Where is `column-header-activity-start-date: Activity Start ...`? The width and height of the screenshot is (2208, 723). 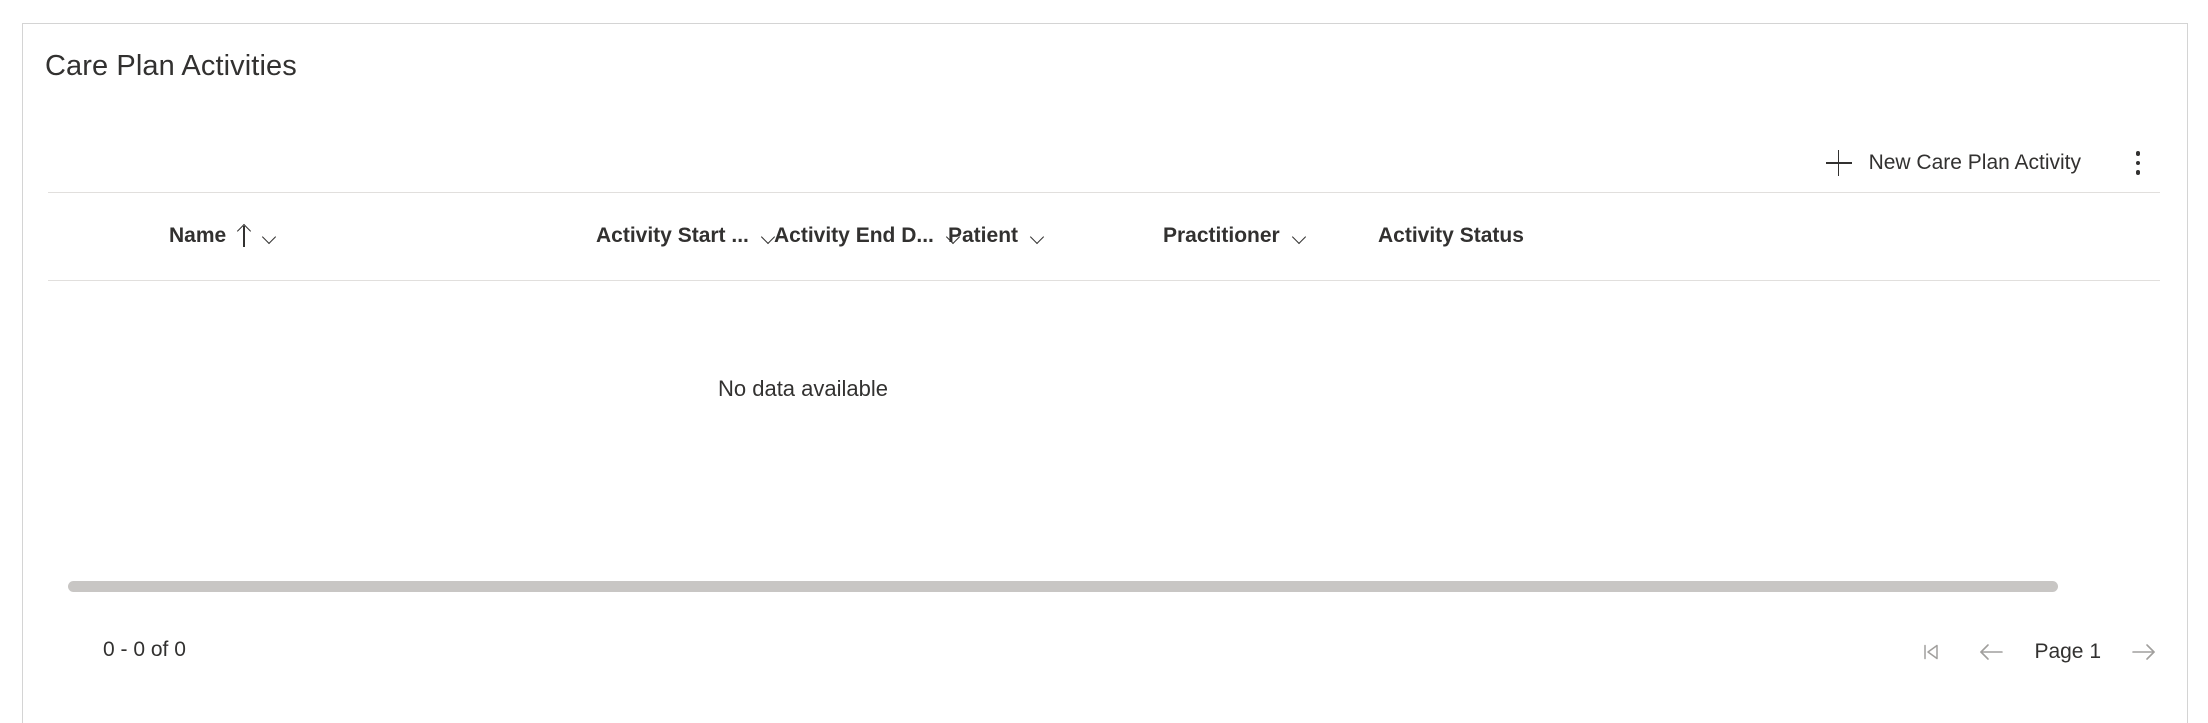
column-header-activity-start-date: Activity Start ... is located at coordinates (686, 236).